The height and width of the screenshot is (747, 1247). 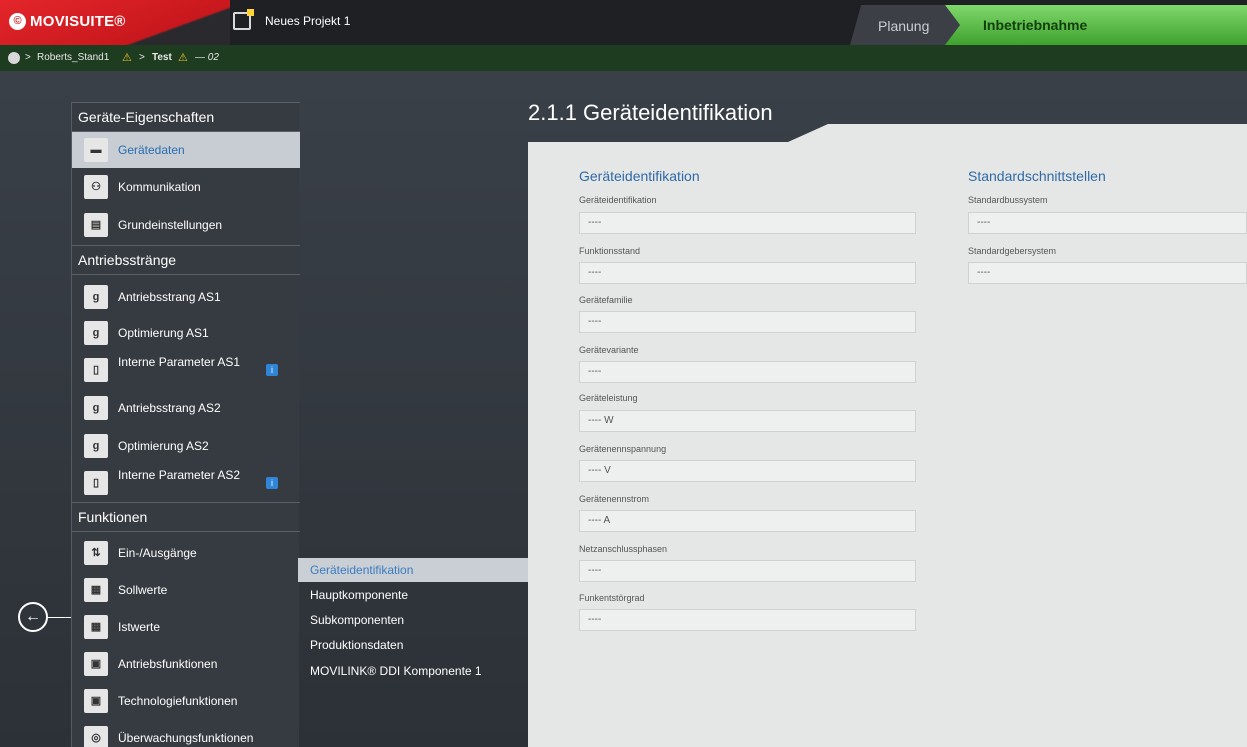 What do you see at coordinates (610, 251) in the screenshot?
I see `field-label: Funktionsstand` at bounding box center [610, 251].